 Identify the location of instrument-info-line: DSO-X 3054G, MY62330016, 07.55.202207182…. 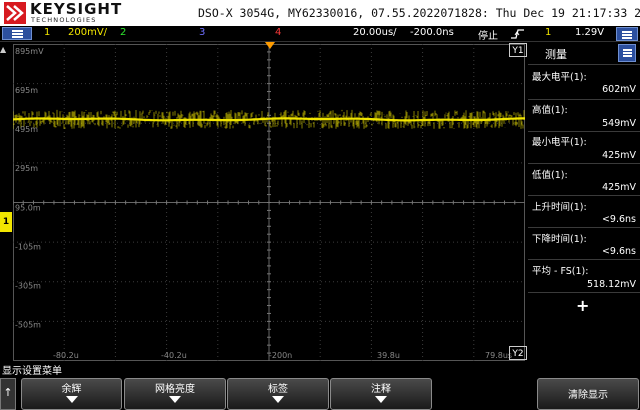
(419, 13).